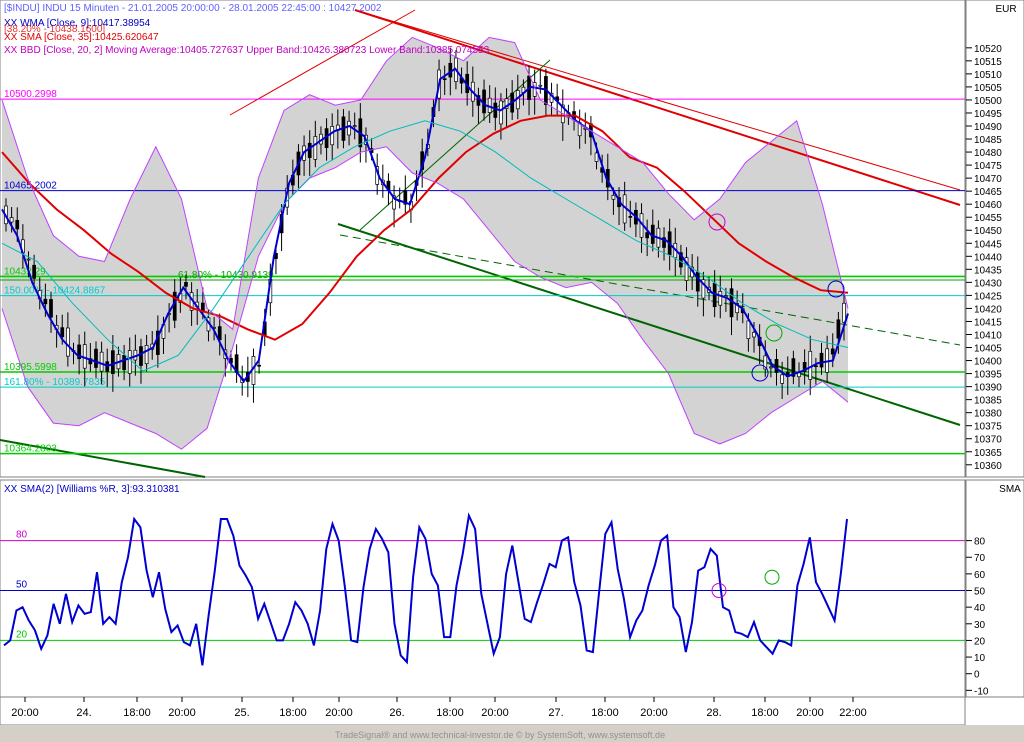  What do you see at coordinates (980, 641) in the screenshot?
I see `indicator-tick-label: 20` at bounding box center [980, 641].